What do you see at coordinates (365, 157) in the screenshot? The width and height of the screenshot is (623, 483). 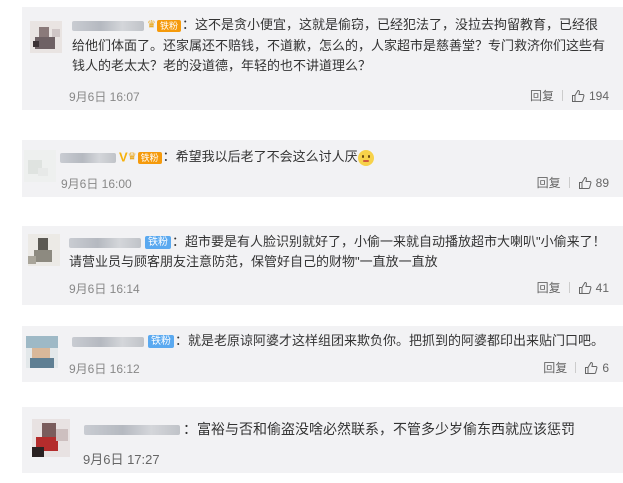 I see `smug-face-emoji-icon` at bounding box center [365, 157].